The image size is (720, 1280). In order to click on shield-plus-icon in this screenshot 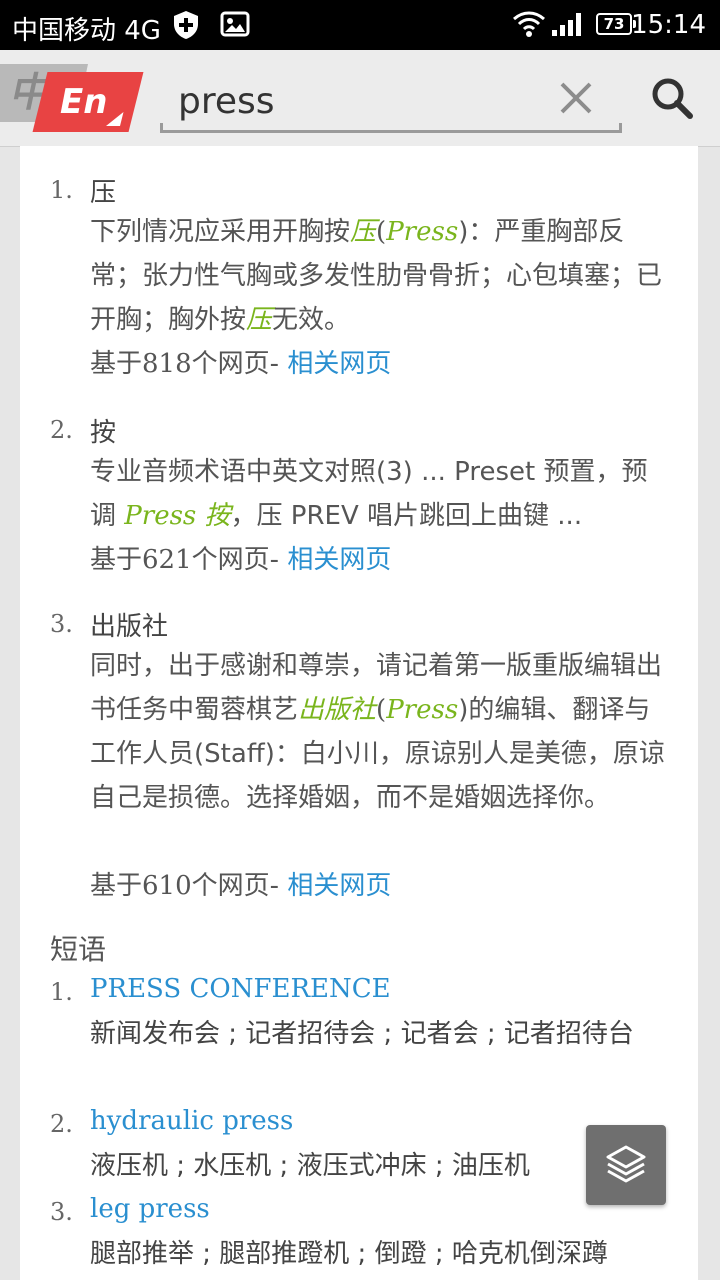, I will do `click(186, 25)`.